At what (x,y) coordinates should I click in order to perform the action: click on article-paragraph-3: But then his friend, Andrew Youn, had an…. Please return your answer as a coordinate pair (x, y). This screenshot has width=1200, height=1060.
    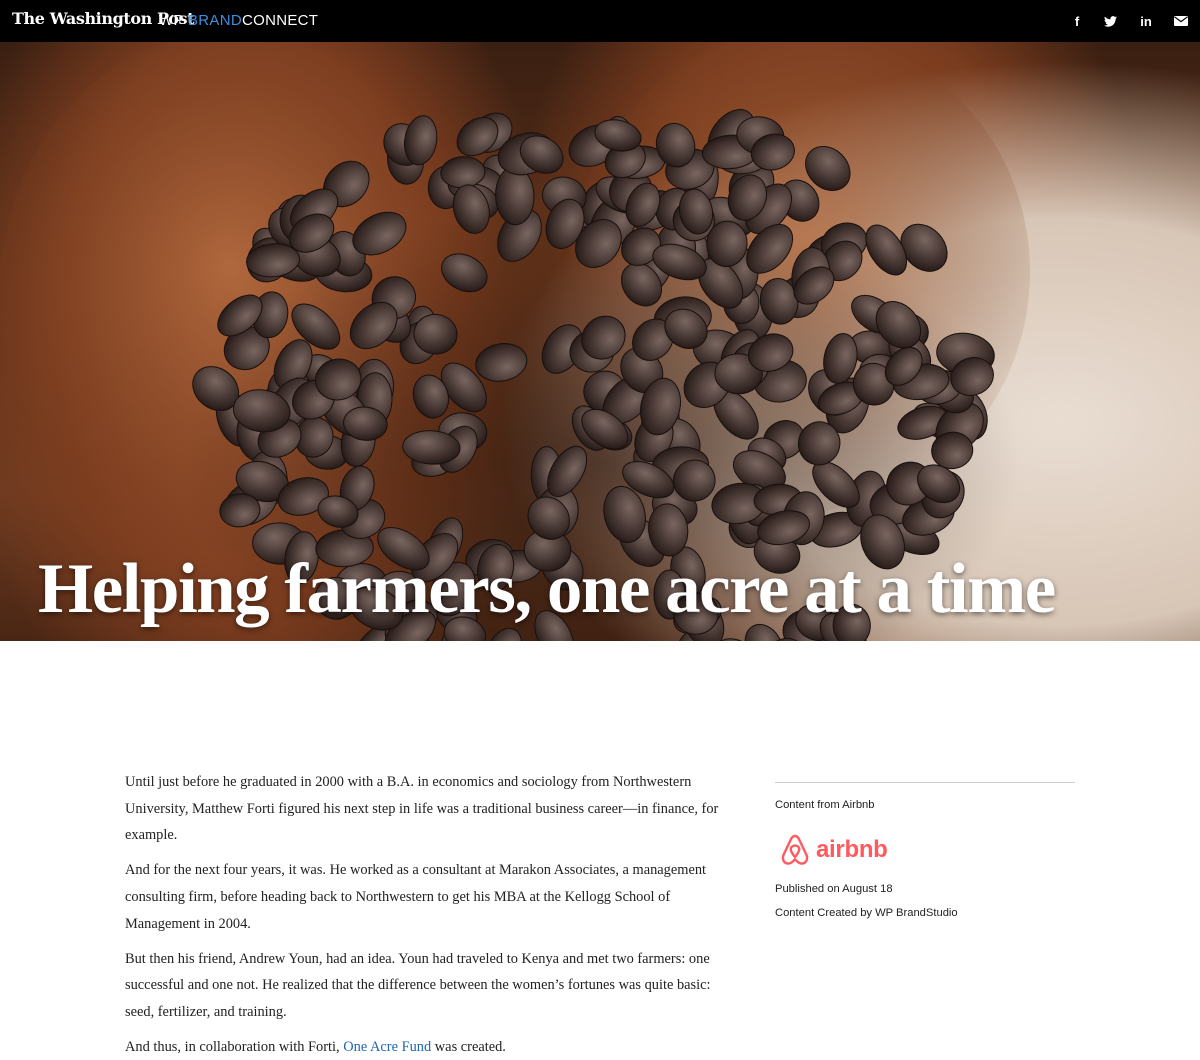
    Looking at the image, I should click on (418, 985).